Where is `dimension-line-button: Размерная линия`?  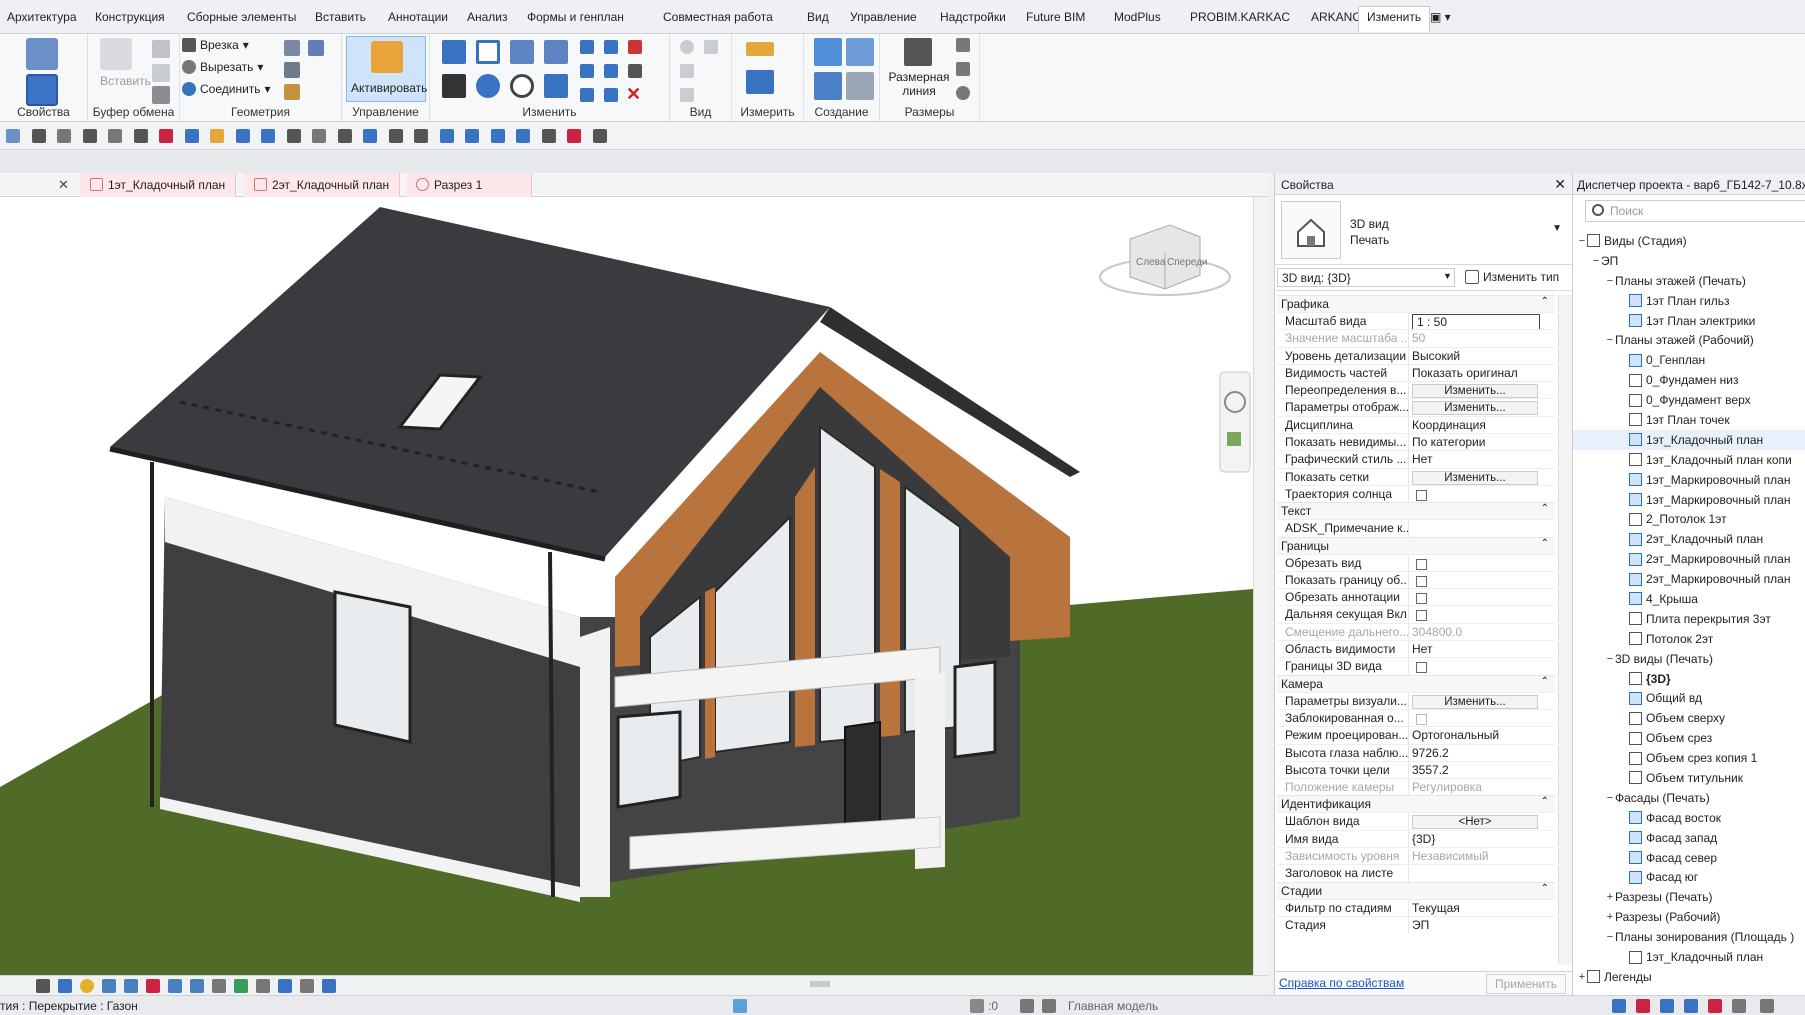 dimension-line-button: Размерная линия is located at coordinates (919, 84).